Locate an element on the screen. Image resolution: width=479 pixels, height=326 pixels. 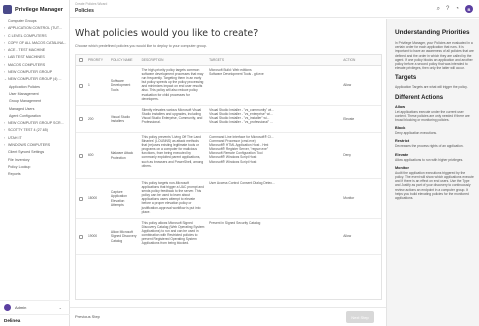
select-all-checkbox is located at coordinates (81, 60).